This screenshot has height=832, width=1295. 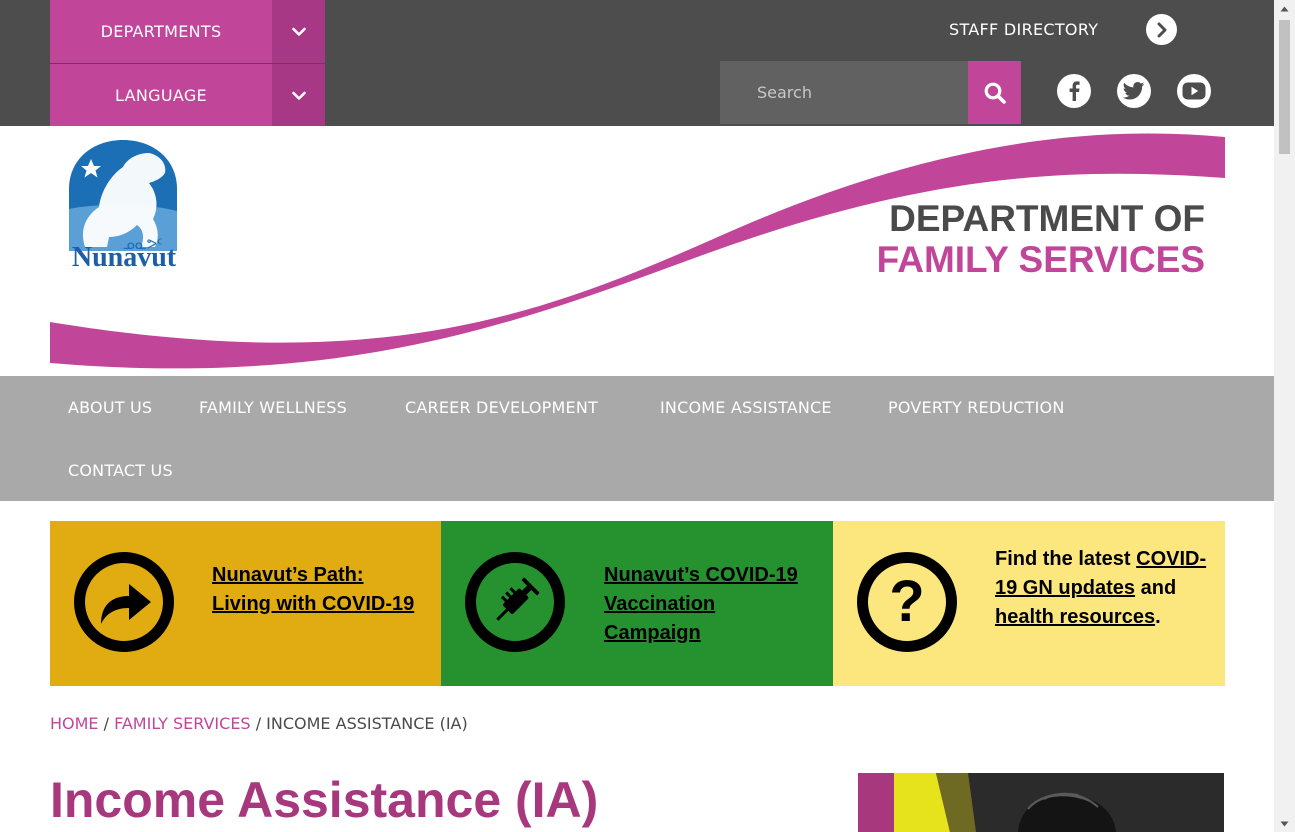 I want to click on banner-vaccination-text: Nunavut’s COVID-19 Vaccination Campaign, so click(x=706, y=604).